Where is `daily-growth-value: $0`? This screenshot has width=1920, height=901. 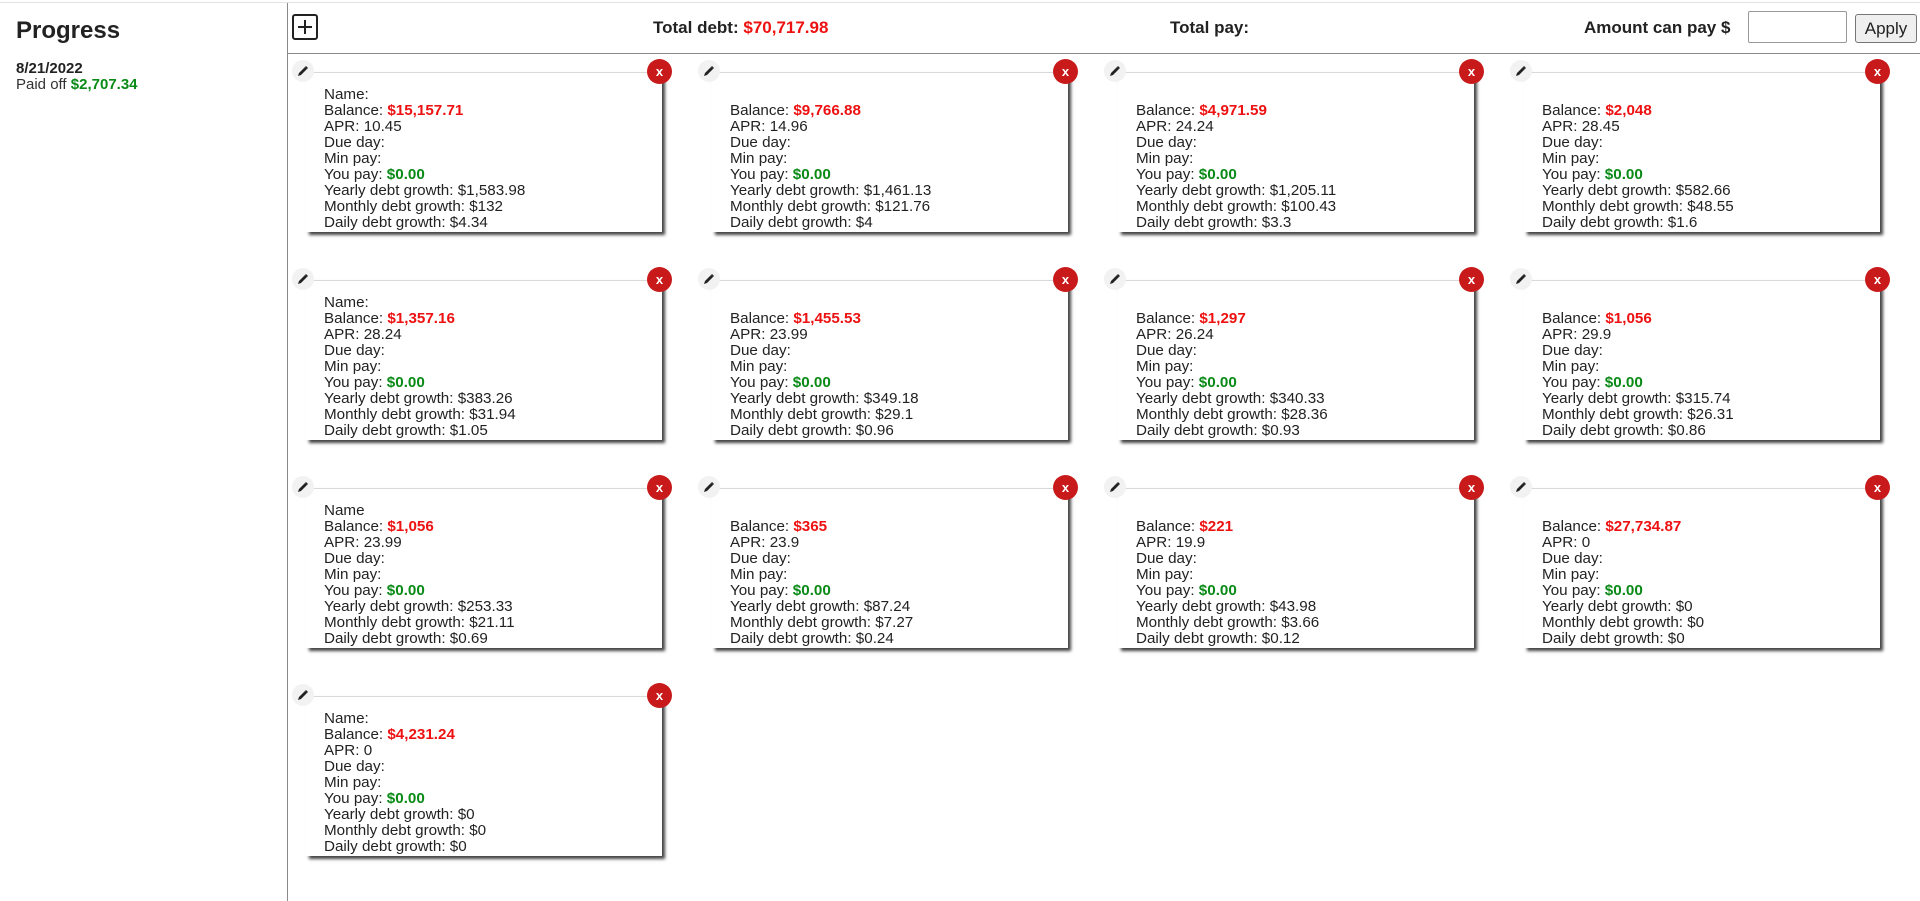
daily-growth-value: $0 is located at coordinates (1676, 638).